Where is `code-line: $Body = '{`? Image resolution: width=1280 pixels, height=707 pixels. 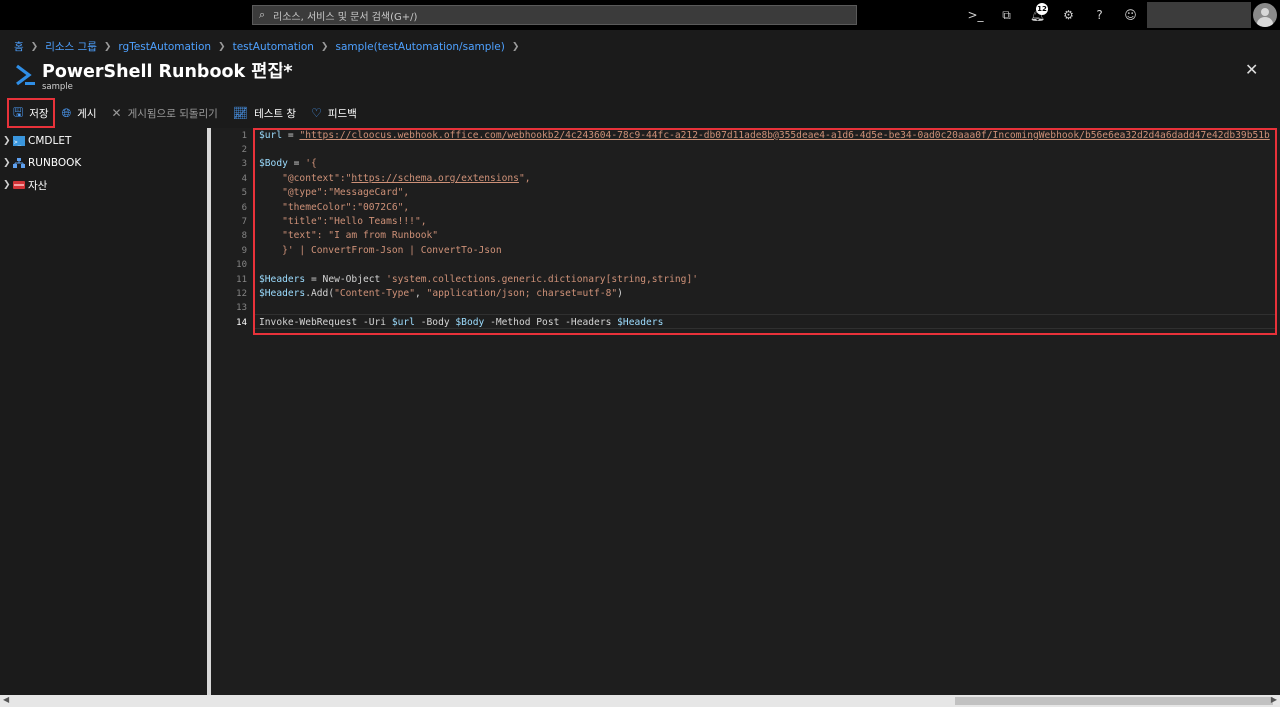
code-line: $Body = '{ is located at coordinates (288, 164).